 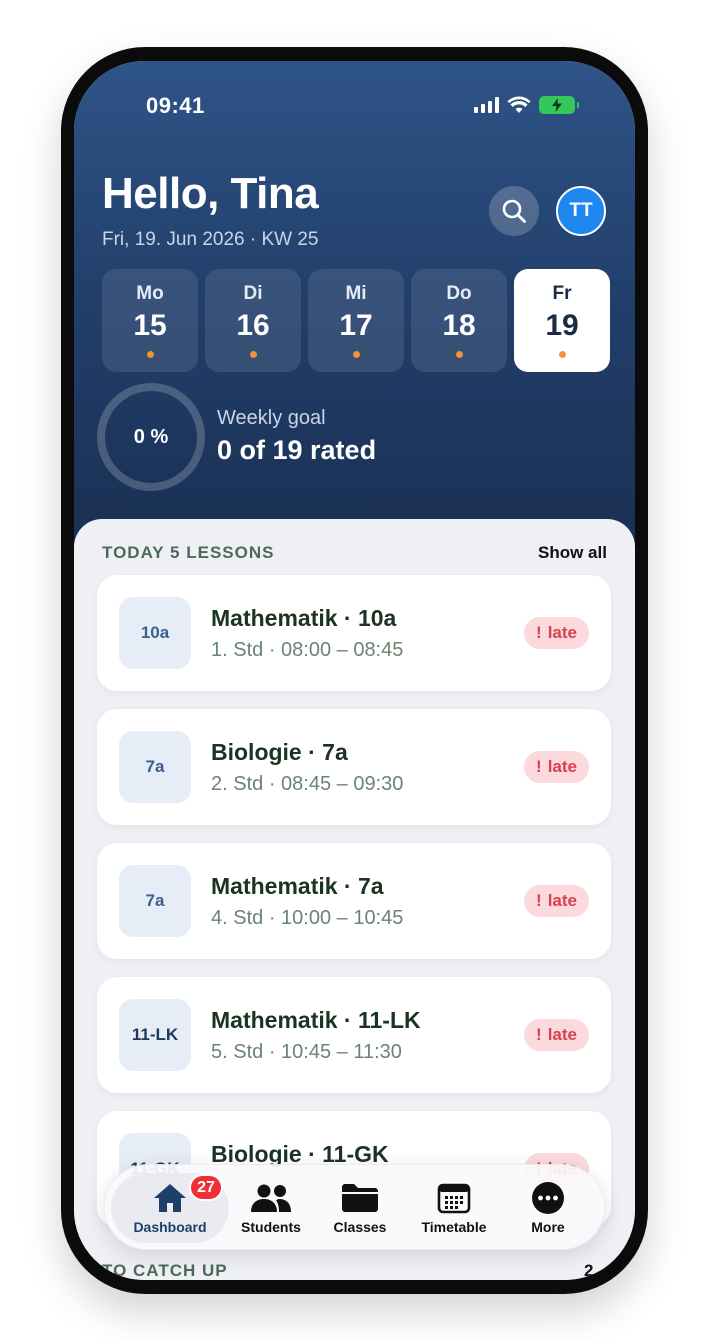 I want to click on lesson-time: 1. Std · 08:00 – 08:45, so click(x=307, y=650).